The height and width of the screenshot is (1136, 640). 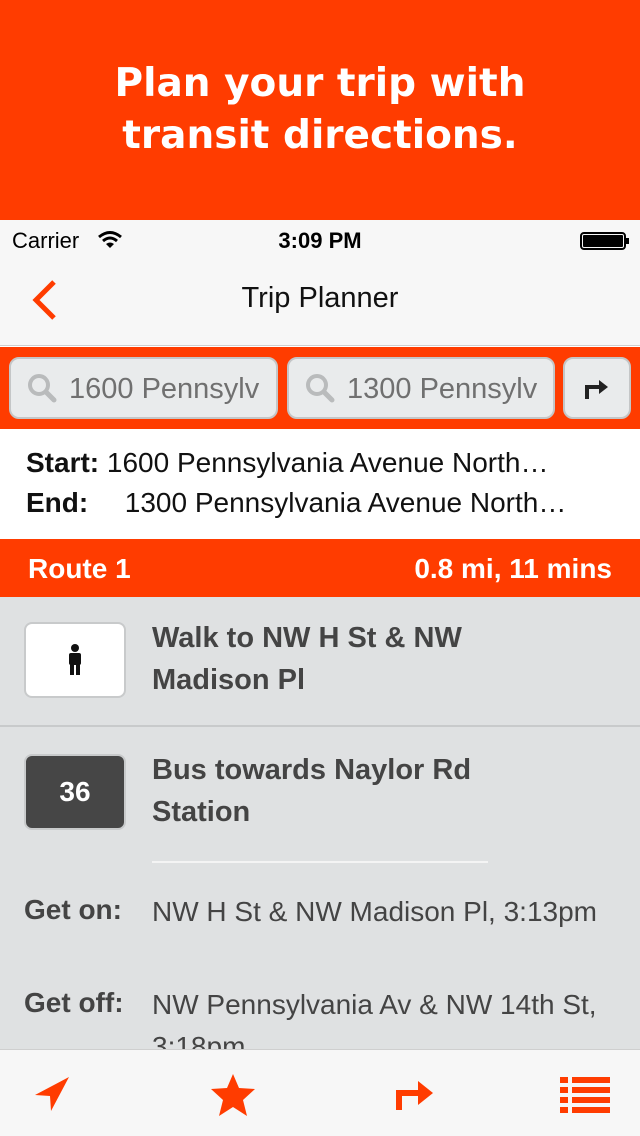 I want to click on end-search-value: 1300 Pennsylv, so click(x=442, y=389).